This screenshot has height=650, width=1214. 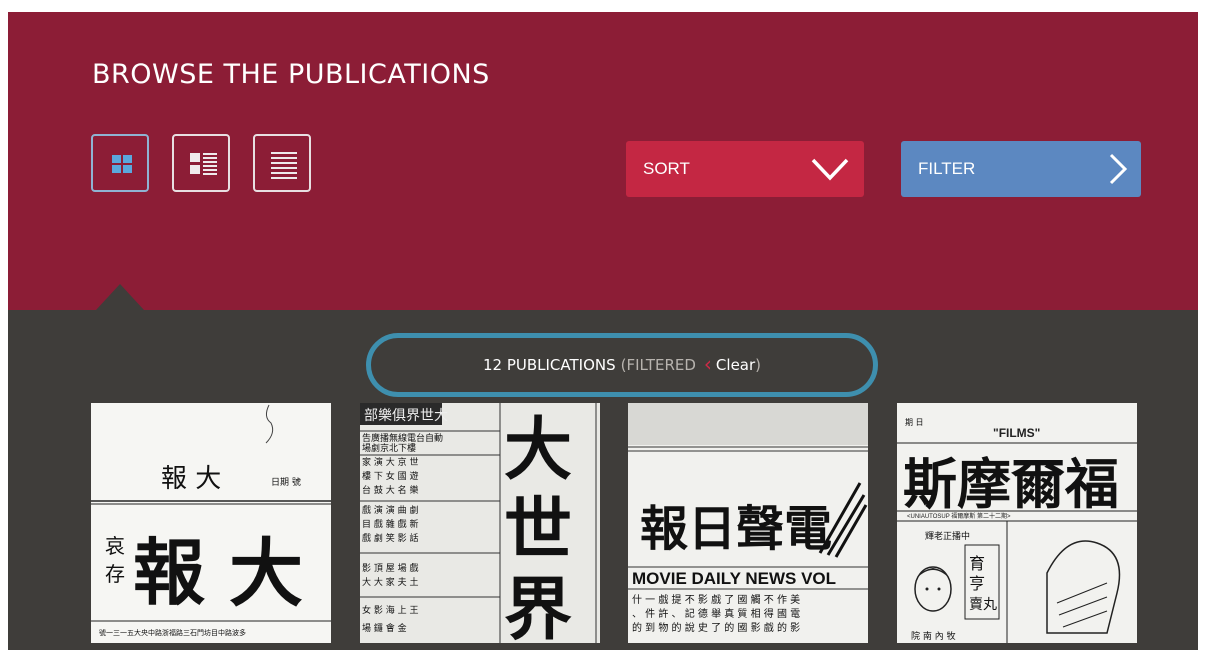 I want to click on clear-chevron-icon: ‹, so click(x=707, y=364).